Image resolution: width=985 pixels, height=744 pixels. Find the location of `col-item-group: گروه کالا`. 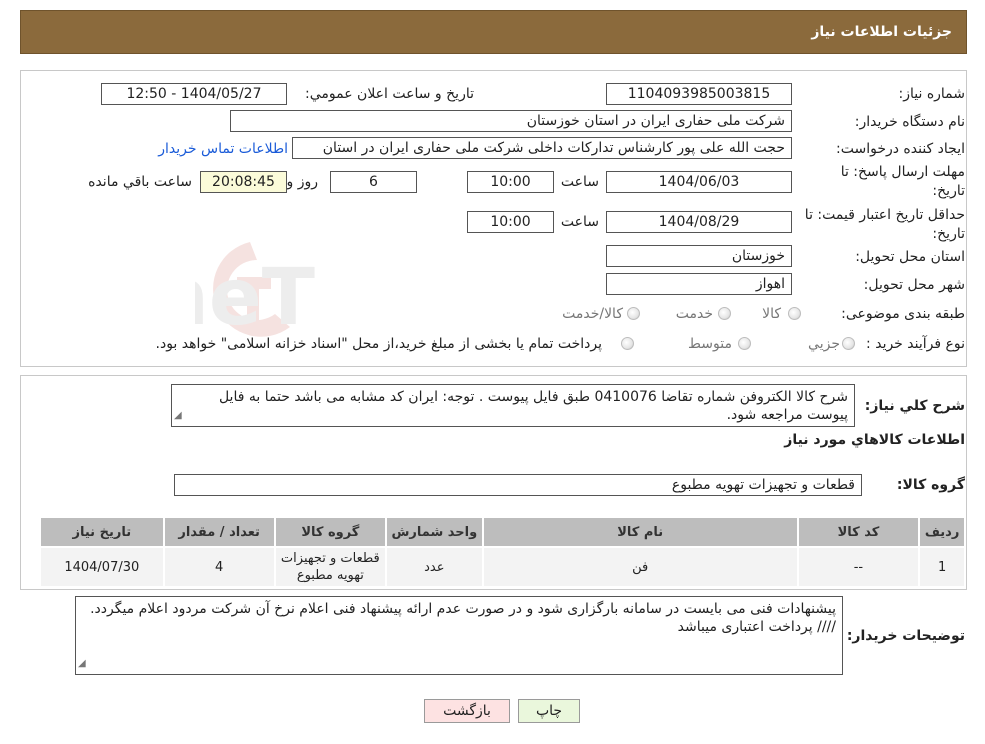

col-item-group: گروه کالا is located at coordinates (330, 532).